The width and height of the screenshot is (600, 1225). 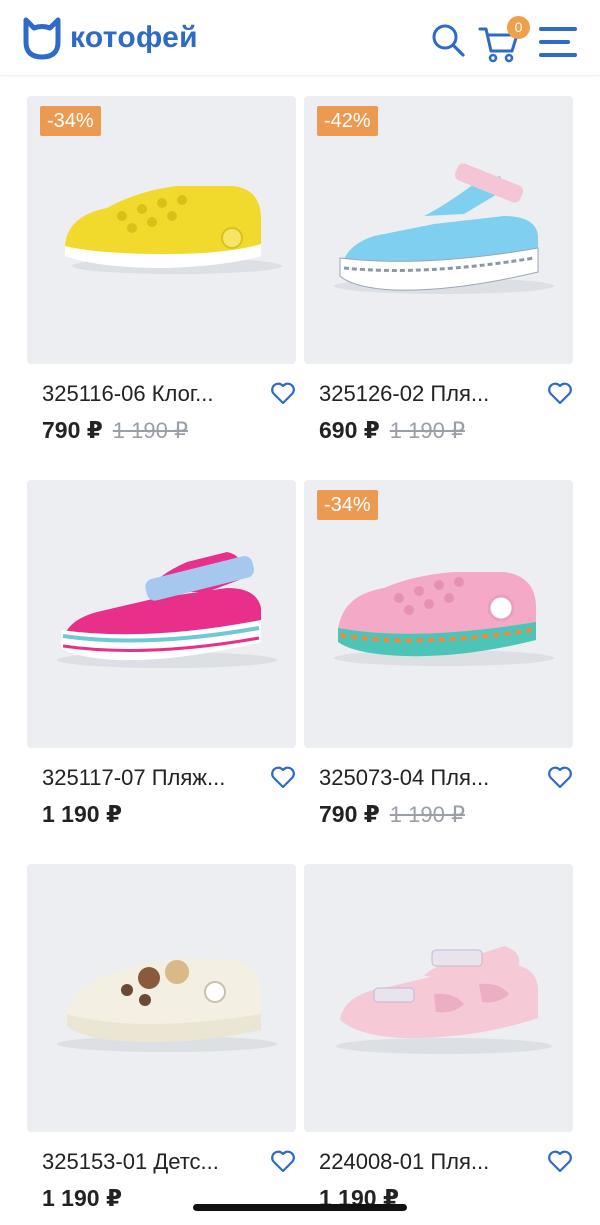 What do you see at coordinates (444, 1000) in the screenshot?
I see `pale-pink-sandal-image` at bounding box center [444, 1000].